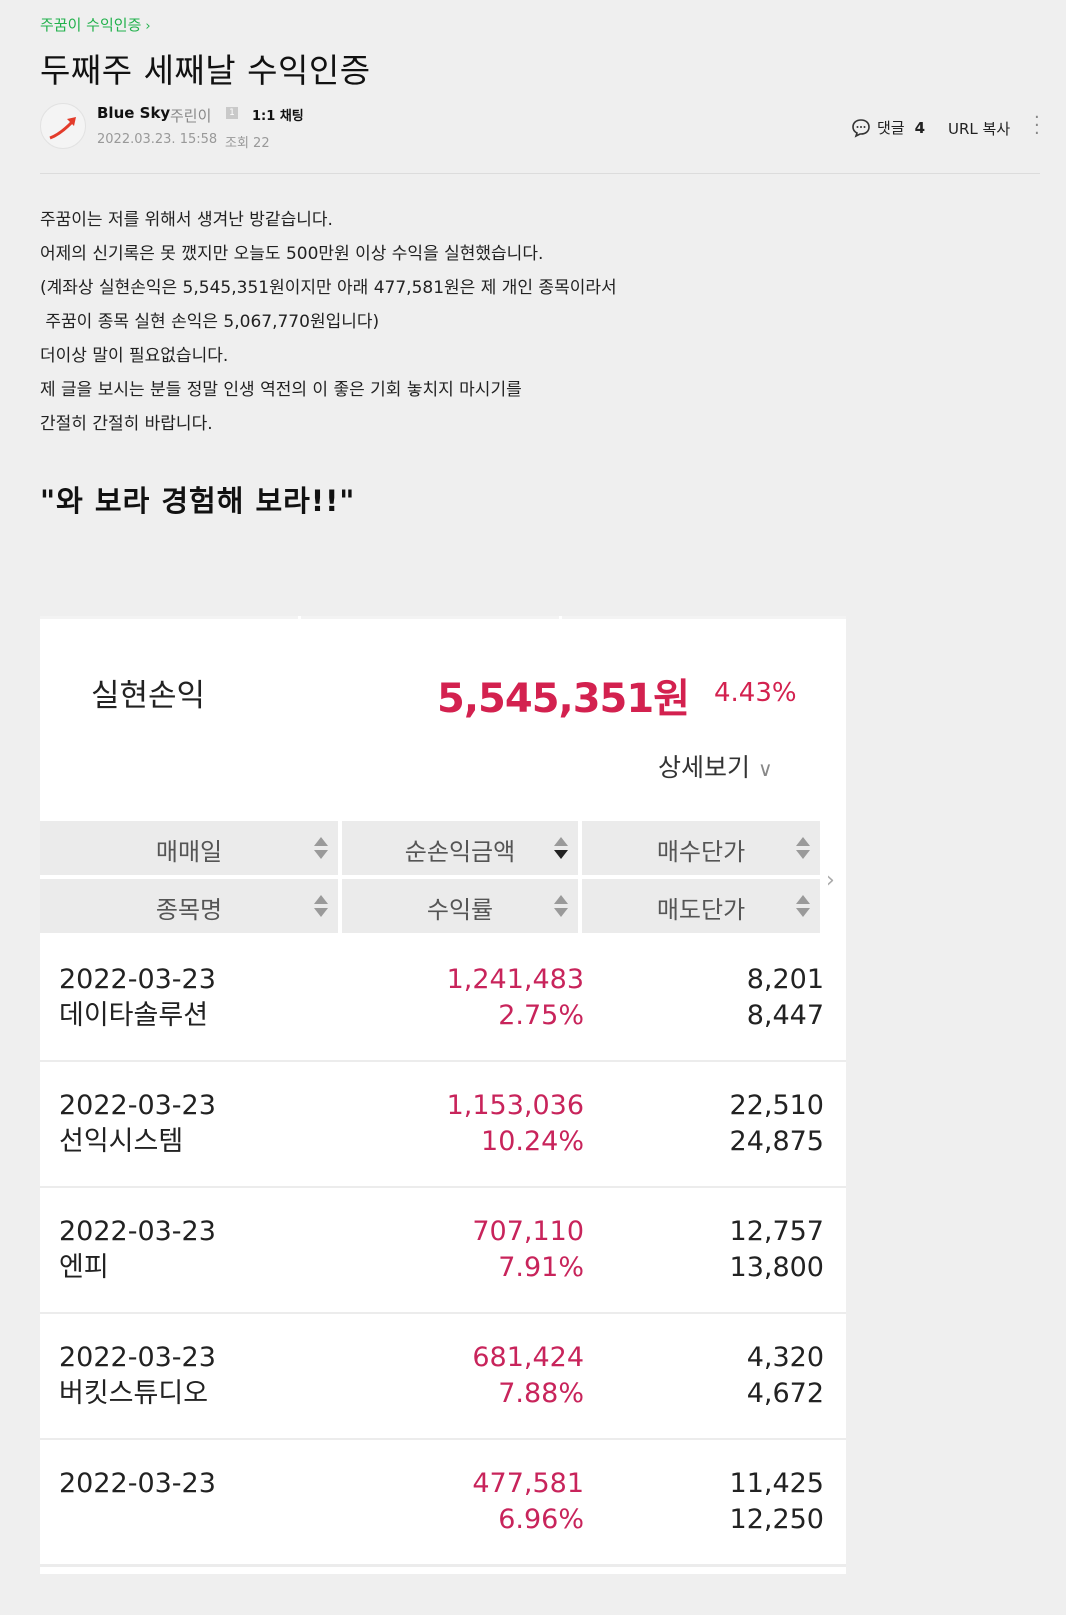 The image size is (1066, 1615). Describe the element at coordinates (292, 254) in the screenshot. I see `body-line: 어제의 신기록은 못 깼지만 오늘도 500만원 이상 수익을 실현했습니다.` at that location.